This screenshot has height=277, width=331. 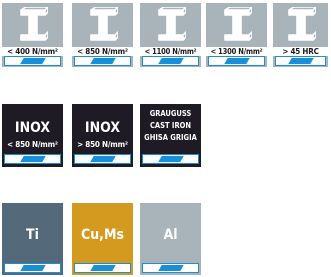 I want to click on cast-iron-label-it: GHISA GRIGIA, so click(x=170, y=137).